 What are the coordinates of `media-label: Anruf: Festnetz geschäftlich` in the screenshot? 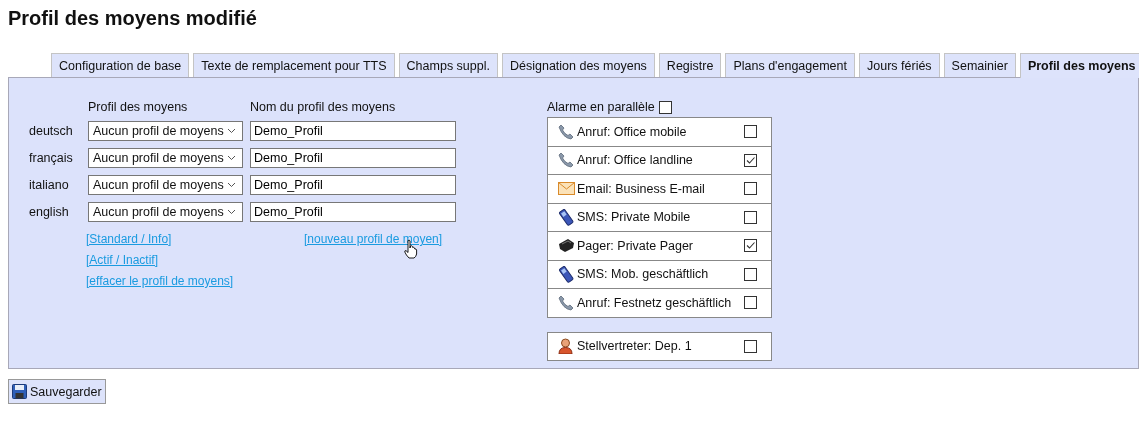 It's located at (655, 302).